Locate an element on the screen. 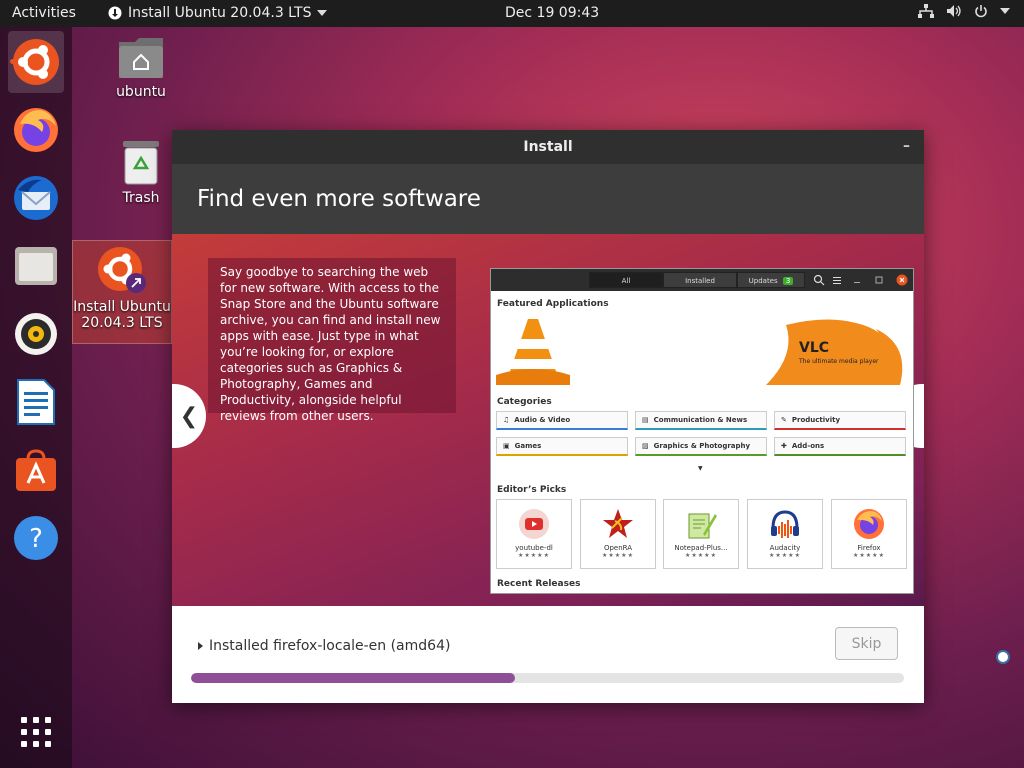 The width and height of the screenshot is (1024, 768). preview-category-games: ▣ Games is located at coordinates (562, 446).